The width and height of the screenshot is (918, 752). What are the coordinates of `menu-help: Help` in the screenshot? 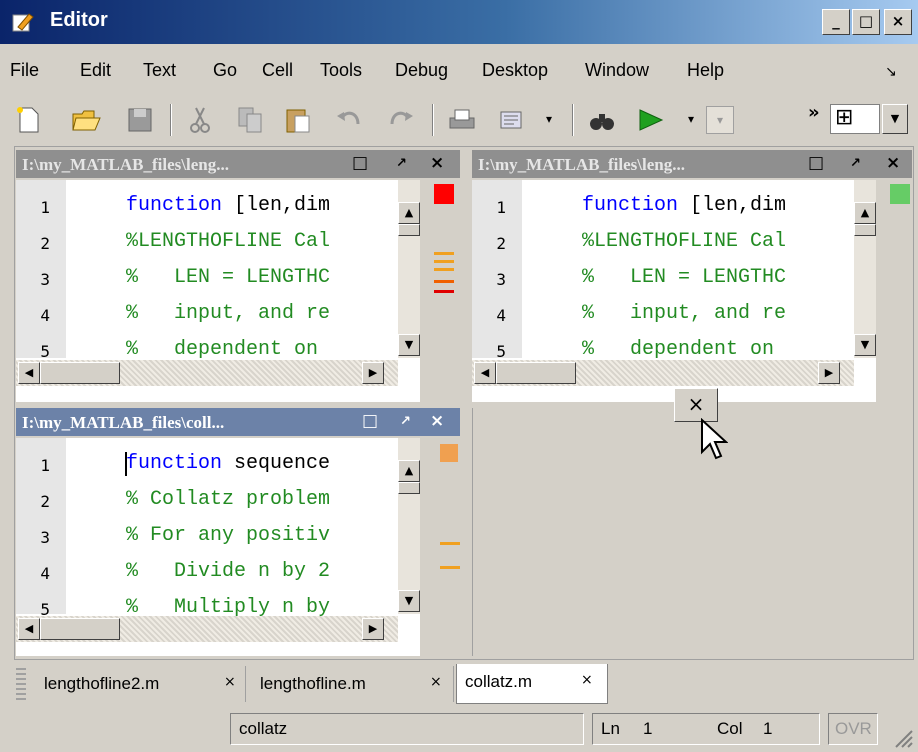 It's located at (705, 70).